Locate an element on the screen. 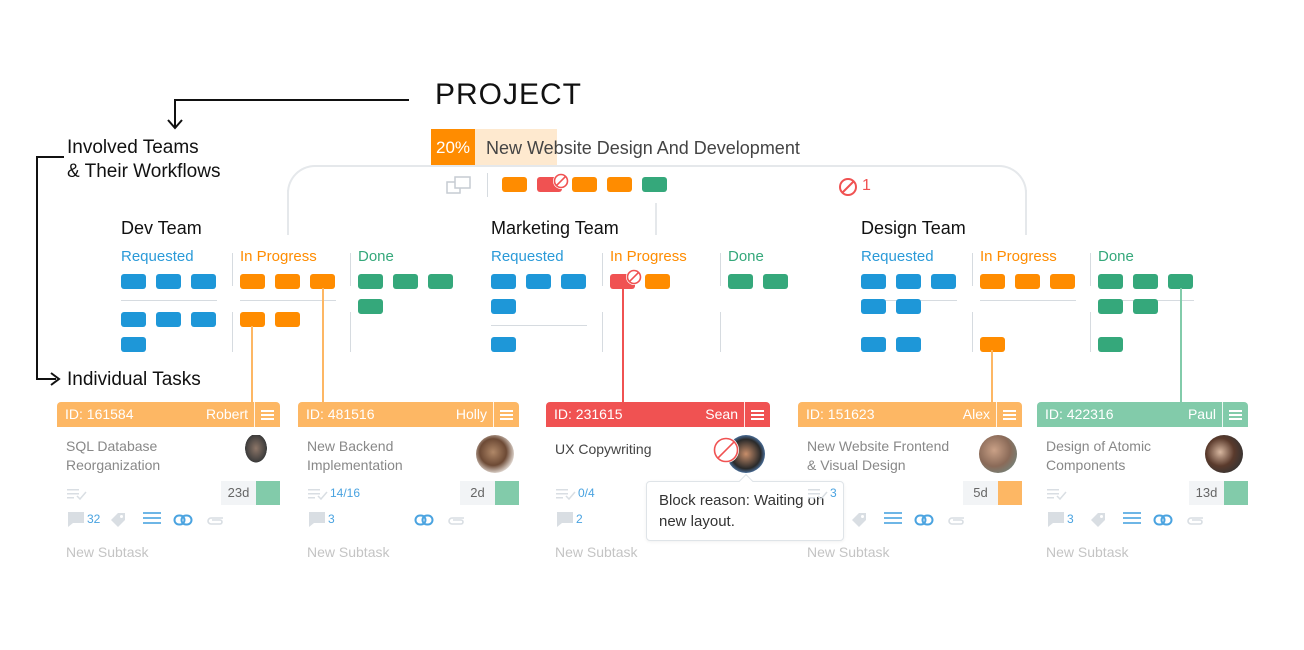  task-title: New Backend Implementation is located at coordinates (355, 456).